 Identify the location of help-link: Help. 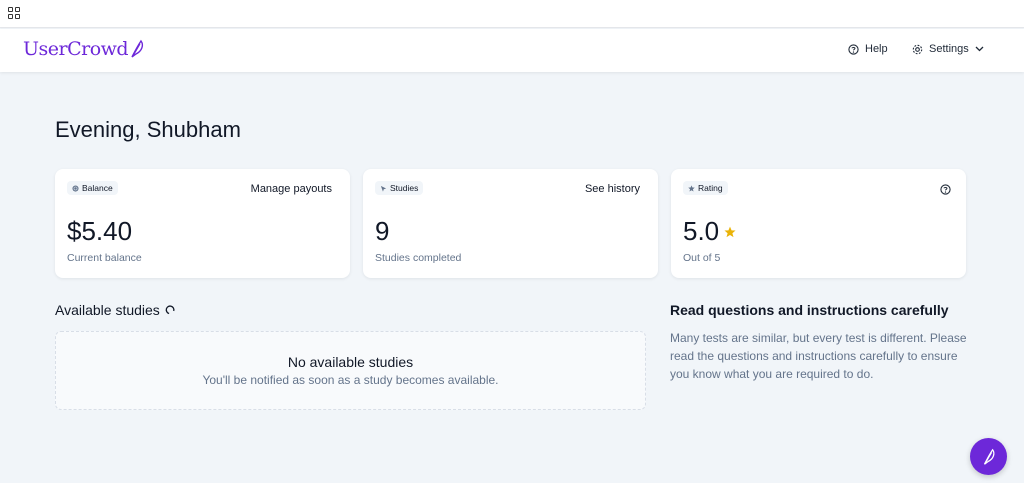
(868, 49).